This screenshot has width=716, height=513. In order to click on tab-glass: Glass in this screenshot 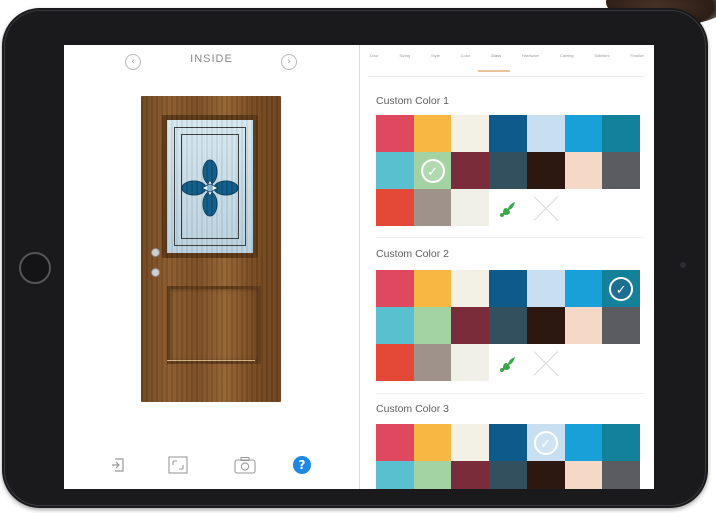, I will do `click(496, 60)`.